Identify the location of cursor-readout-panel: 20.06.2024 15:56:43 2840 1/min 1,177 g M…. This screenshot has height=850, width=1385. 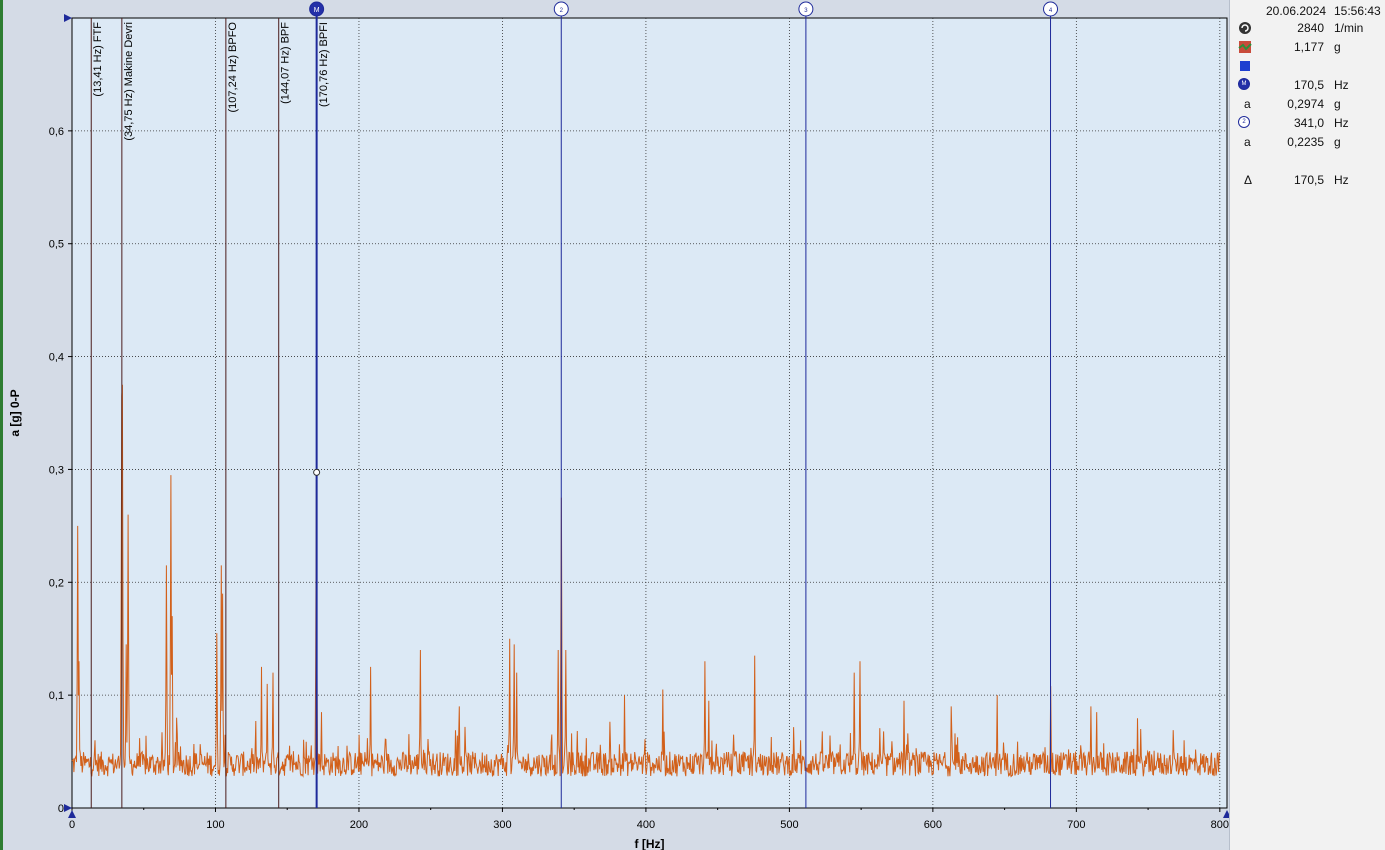
(1307, 425).